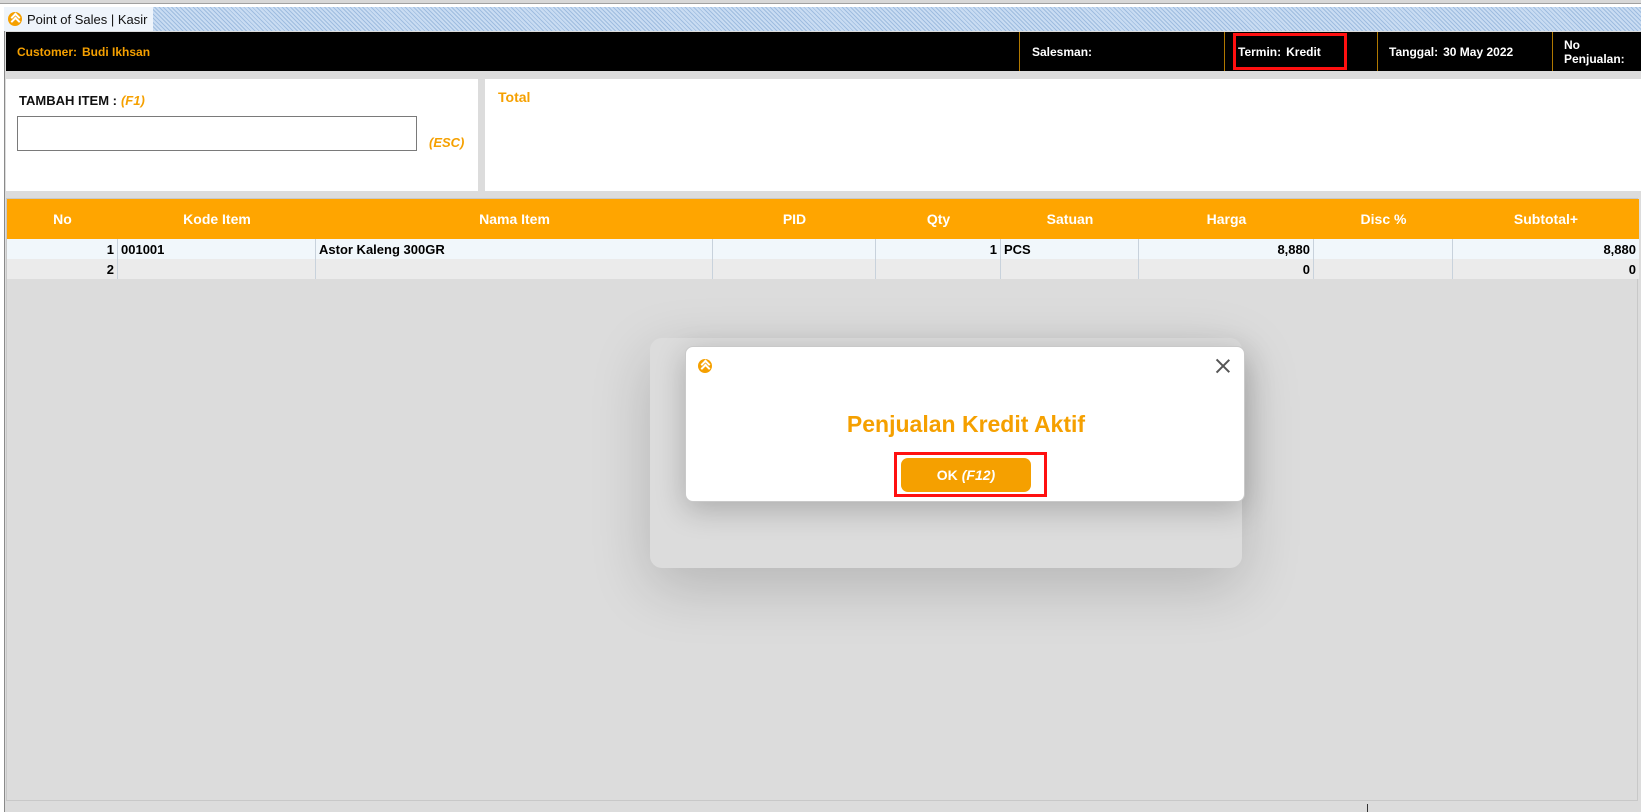  I want to click on total-panel: Total, so click(1063, 135).